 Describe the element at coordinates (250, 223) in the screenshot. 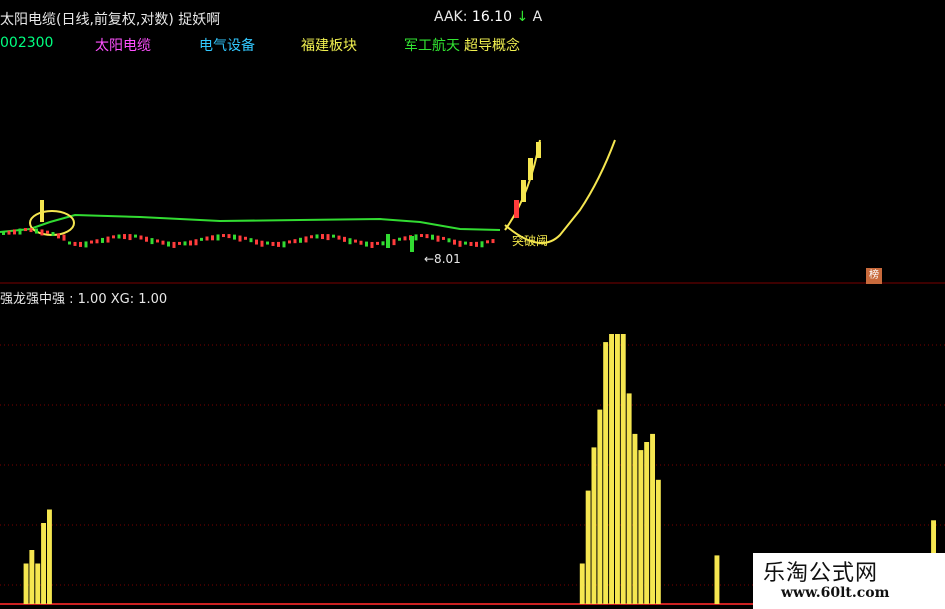

I see `moving-average-line` at that location.